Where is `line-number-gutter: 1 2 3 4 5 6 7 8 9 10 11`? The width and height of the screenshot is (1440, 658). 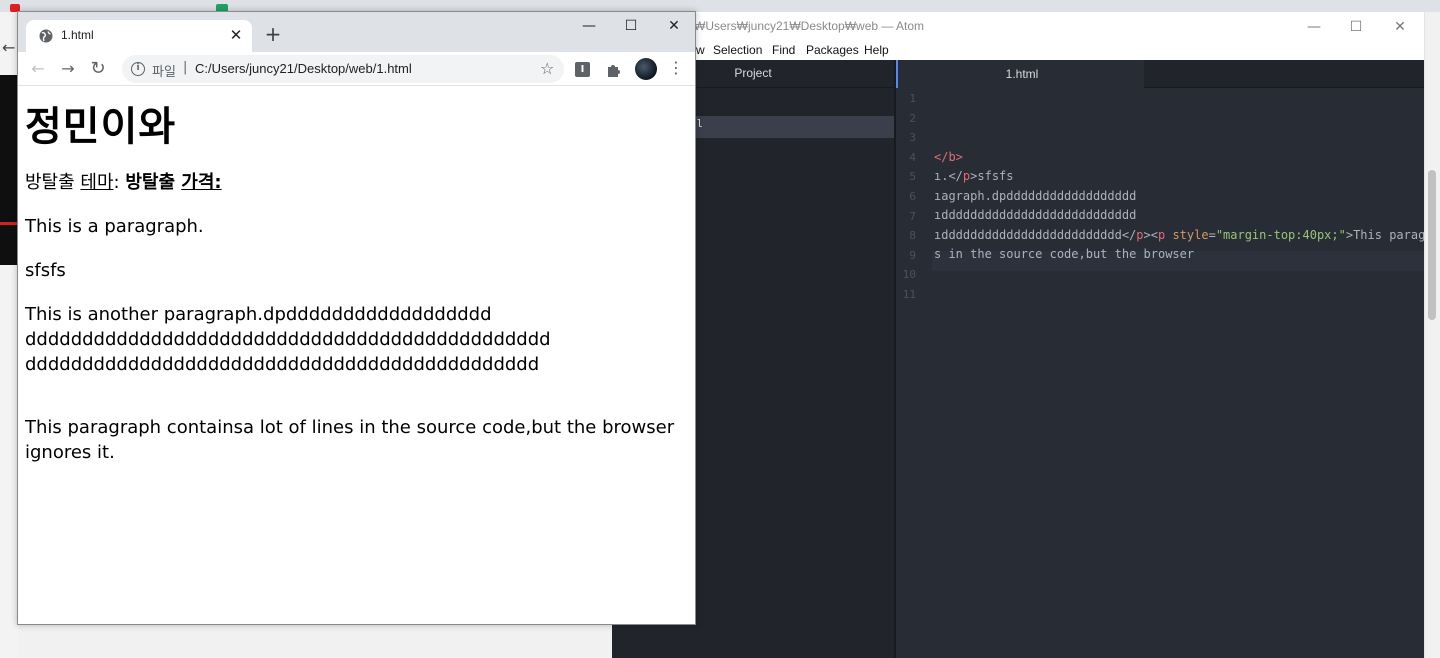
line-number-gutter: 1 2 3 4 5 6 7 8 9 10 11 is located at coordinates (914, 373).